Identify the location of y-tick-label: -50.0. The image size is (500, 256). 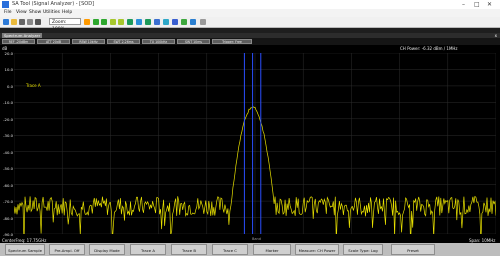
(8, 169).